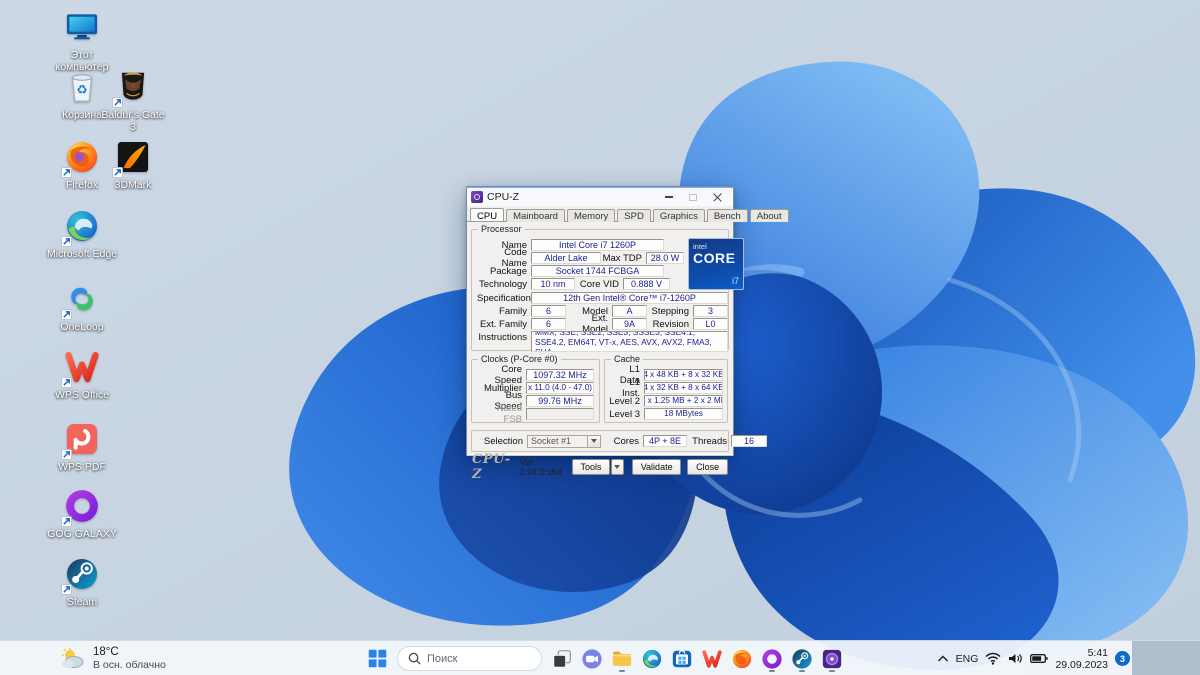  What do you see at coordinates (967, 659) in the screenshot?
I see `language-indicator: ENG` at bounding box center [967, 659].